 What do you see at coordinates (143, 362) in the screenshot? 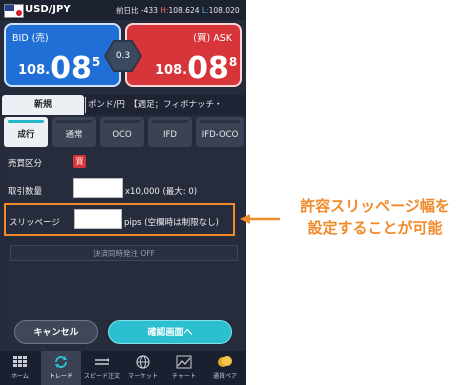
I see `globe-icon` at bounding box center [143, 362].